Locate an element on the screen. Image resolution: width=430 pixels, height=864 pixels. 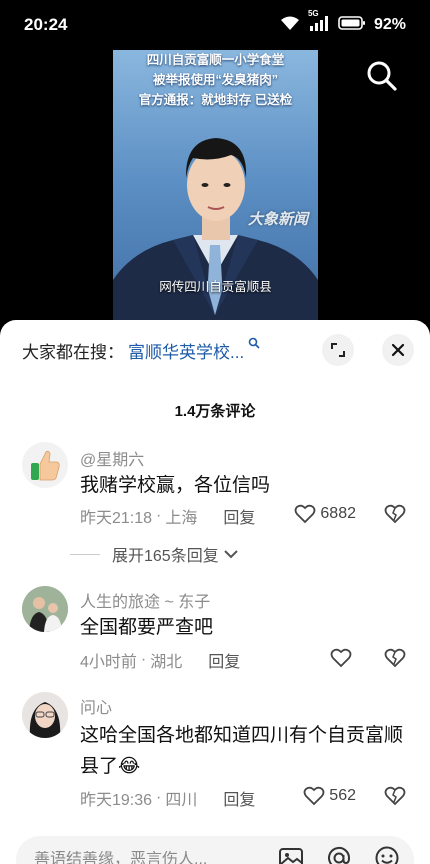
emoji-button is located at coordinates (387, 854).